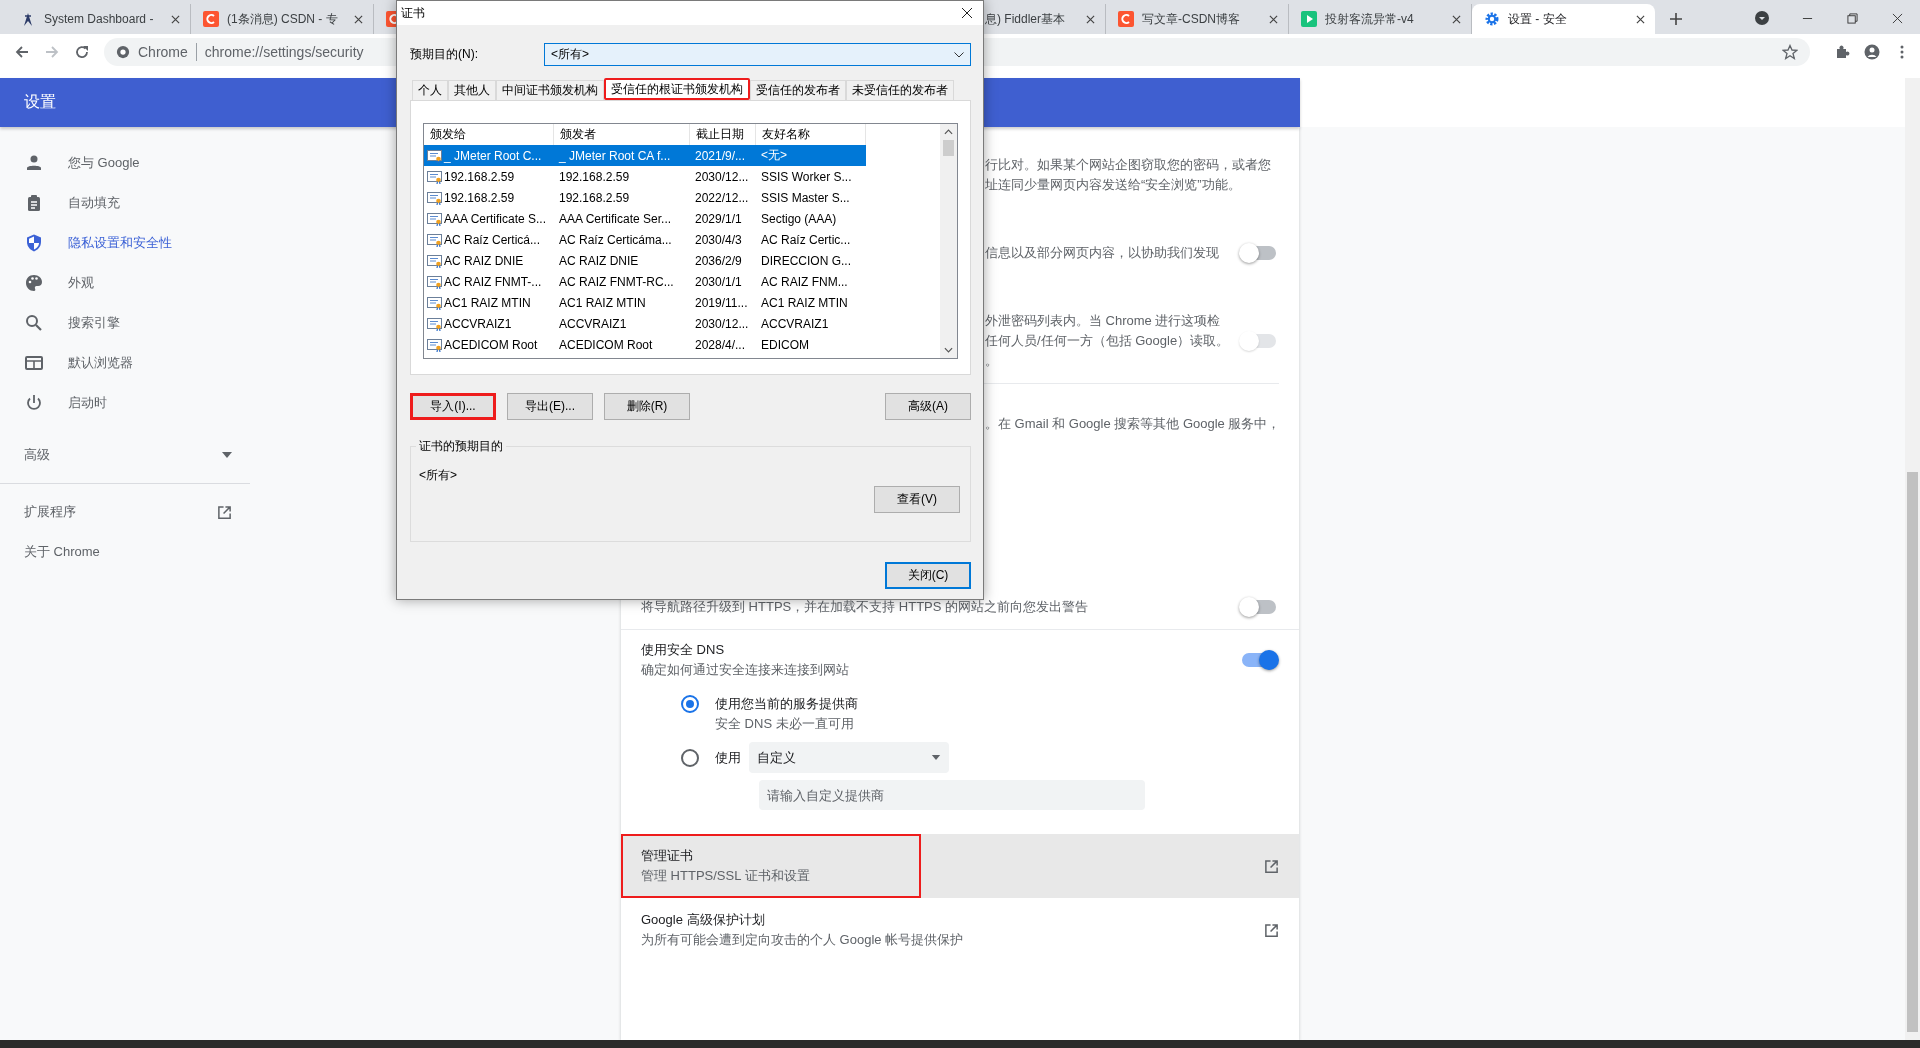 The image size is (1920, 1048). I want to click on certificate-row: _ JMeter Root C... _ JMeter Root CA f... 2021/9/... <无>, so click(645, 155).